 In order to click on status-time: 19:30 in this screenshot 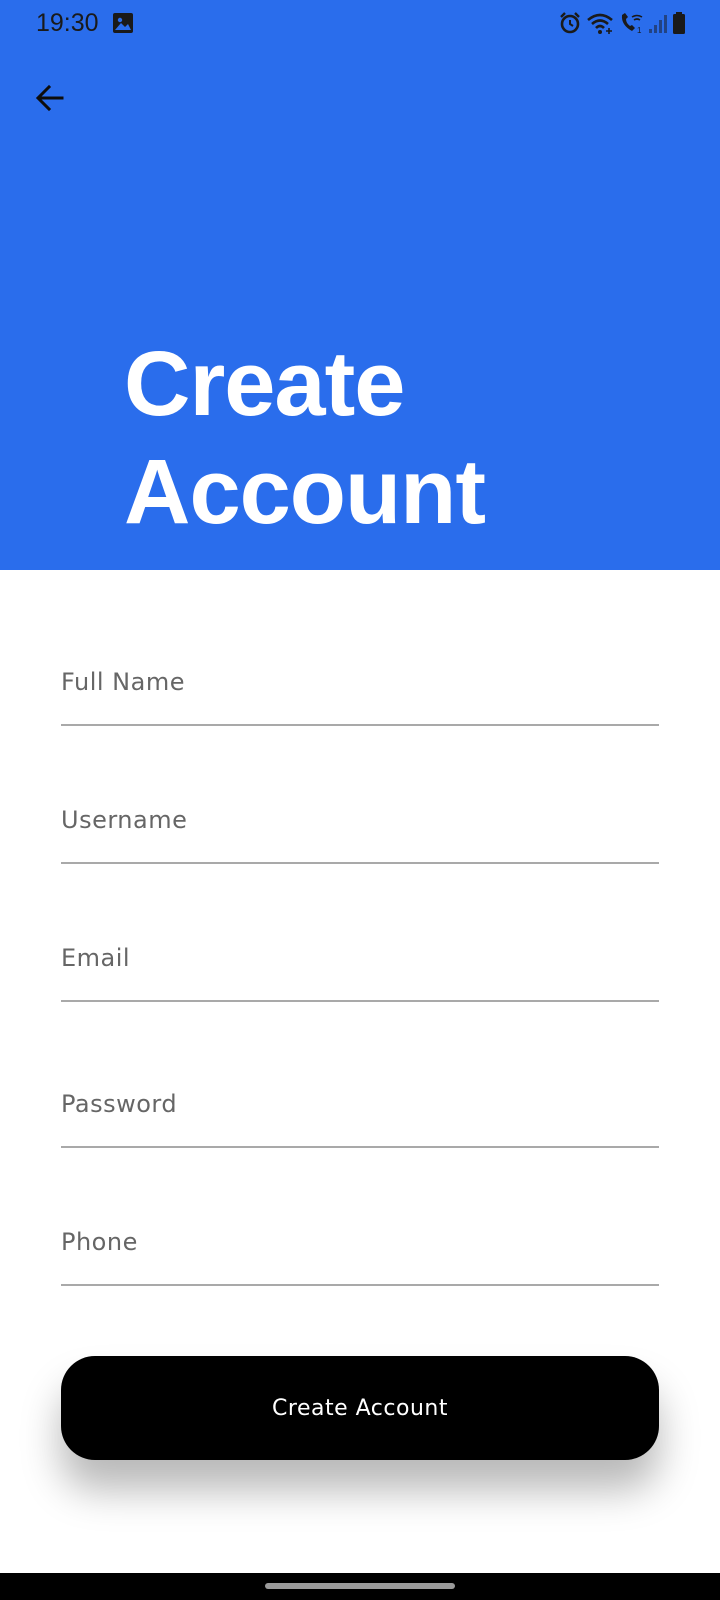, I will do `click(67, 23)`.